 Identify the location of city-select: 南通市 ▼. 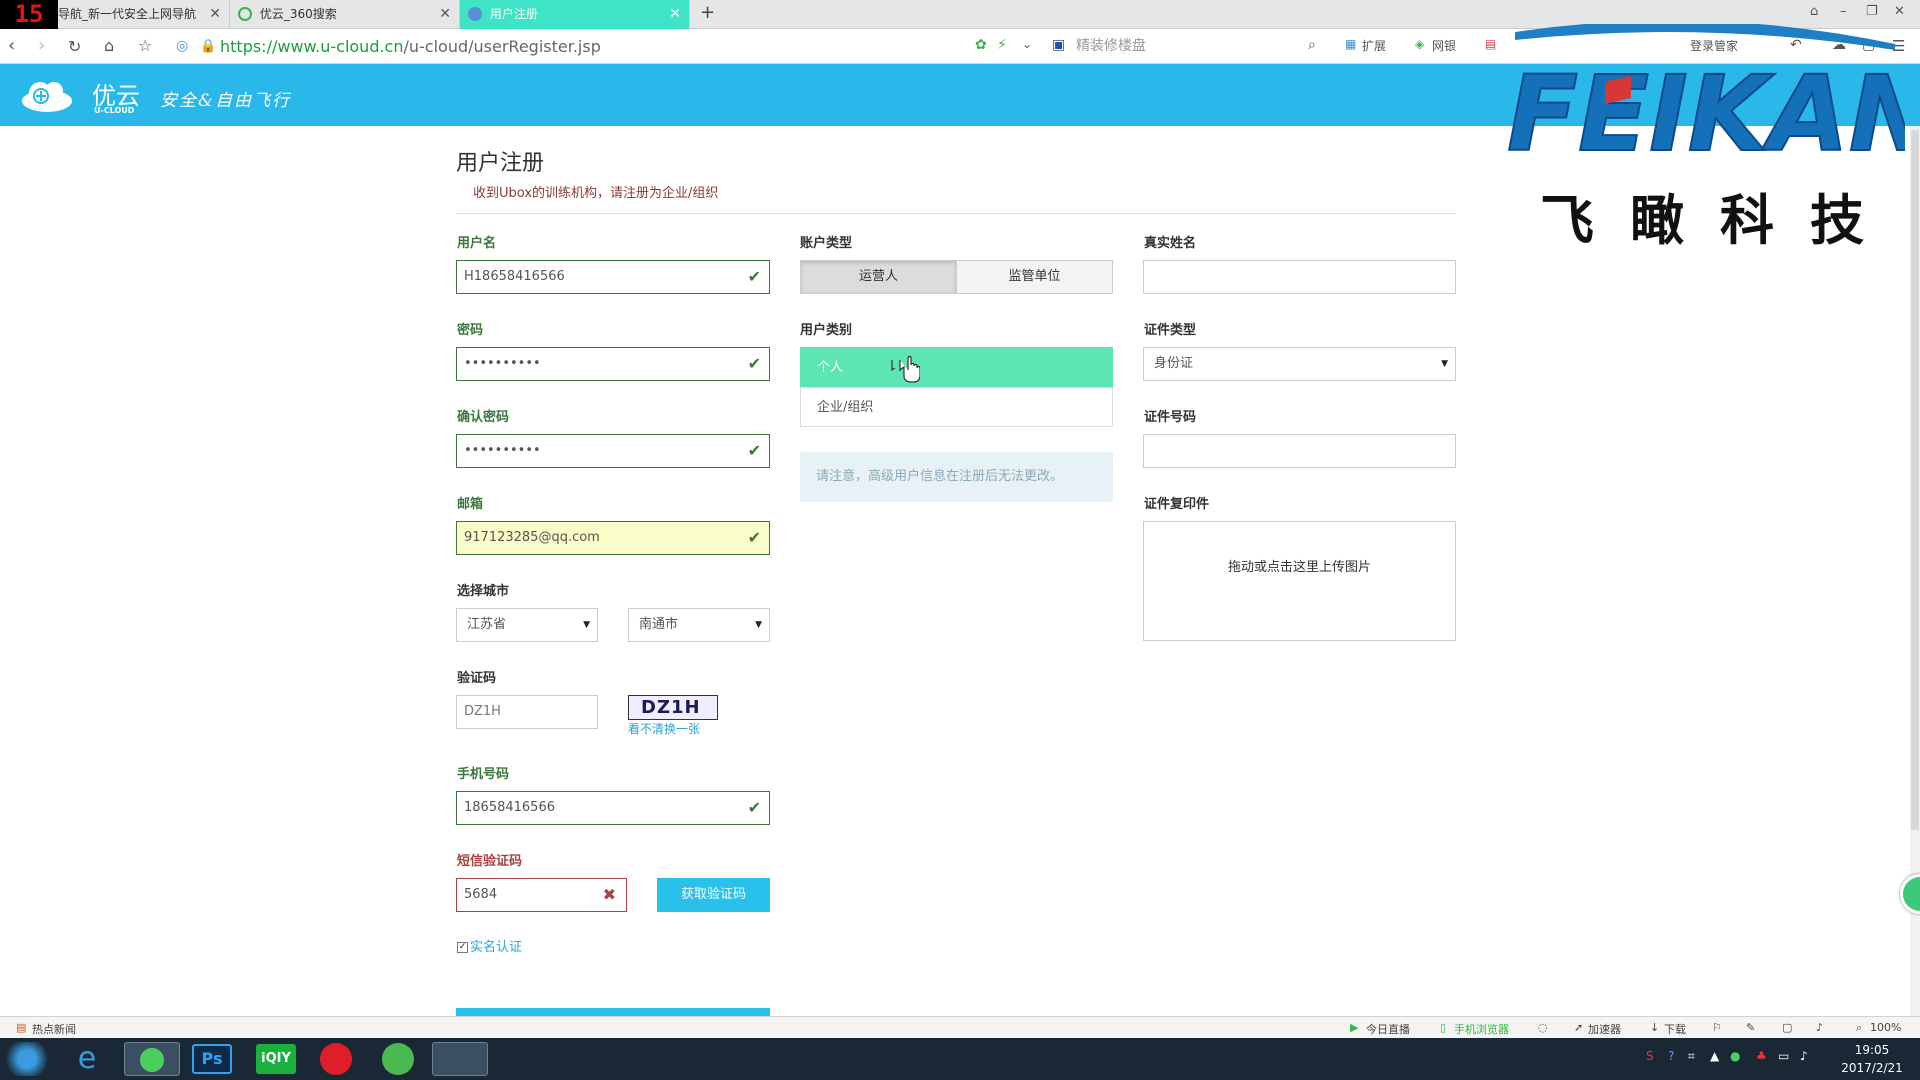
(699, 625).